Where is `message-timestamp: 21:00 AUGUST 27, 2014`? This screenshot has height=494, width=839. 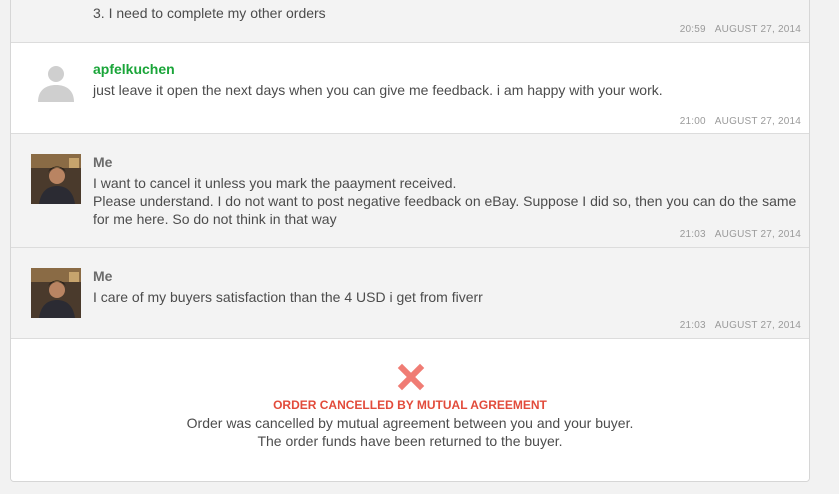 message-timestamp: 21:00 AUGUST 27, 2014 is located at coordinates (737, 121).